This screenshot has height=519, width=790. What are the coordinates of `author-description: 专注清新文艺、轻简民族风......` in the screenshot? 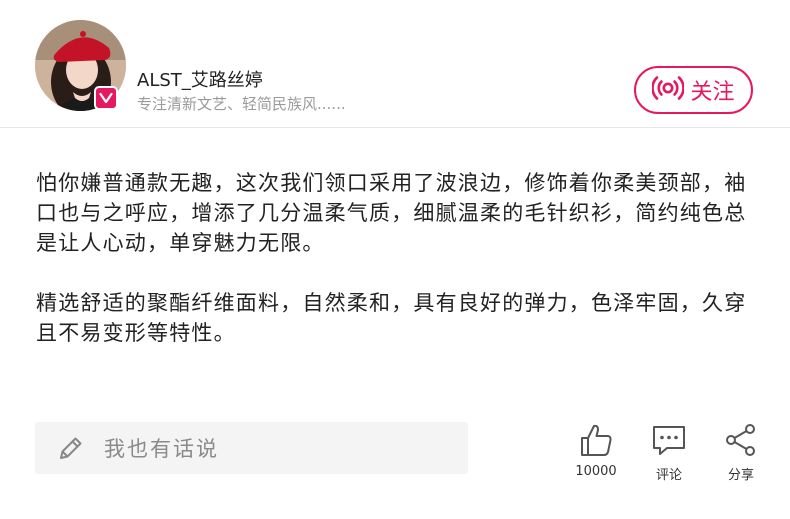 It's located at (241, 104).